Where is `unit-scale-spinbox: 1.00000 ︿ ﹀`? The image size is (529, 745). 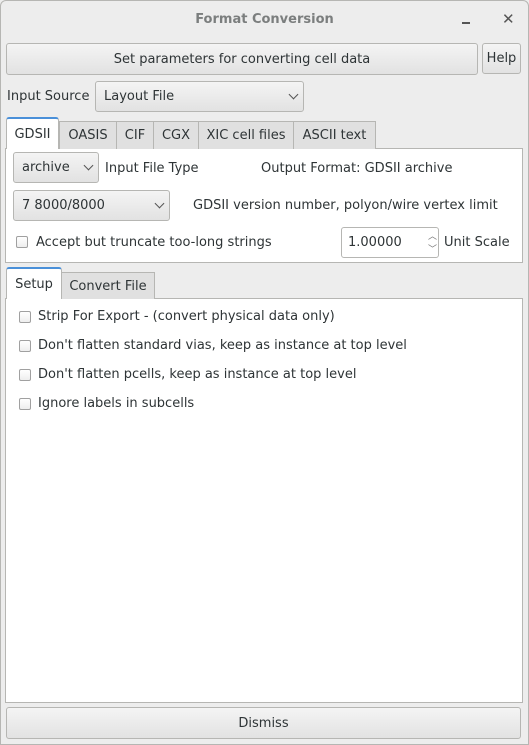
unit-scale-spinbox: 1.00000 ︿ ﹀ is located at coordinates (390, 242).